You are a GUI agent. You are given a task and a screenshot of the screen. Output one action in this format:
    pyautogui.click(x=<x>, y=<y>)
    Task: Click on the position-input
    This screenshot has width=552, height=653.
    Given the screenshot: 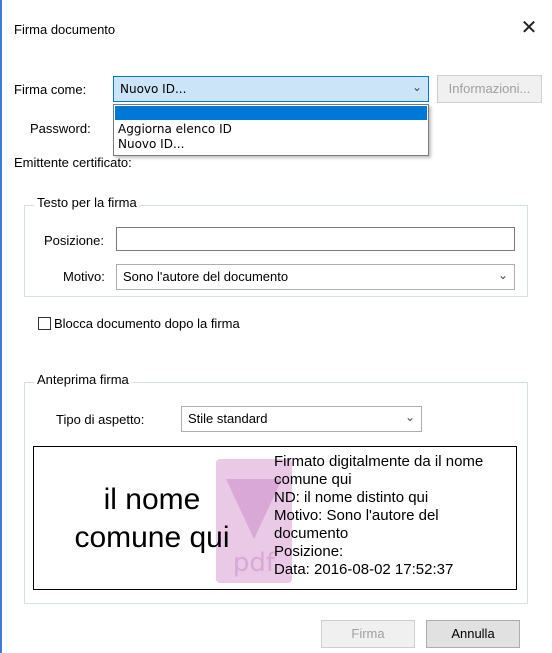 What is the action you would take?
    pyautogui.click(x=315, y=239)
    